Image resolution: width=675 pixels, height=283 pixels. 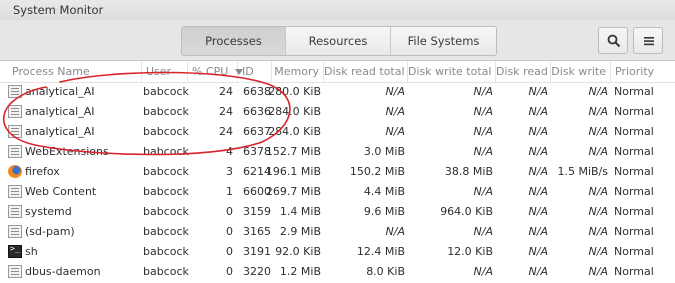 I want to click on hamburger-menu-icon, so click(x=649, y=41).